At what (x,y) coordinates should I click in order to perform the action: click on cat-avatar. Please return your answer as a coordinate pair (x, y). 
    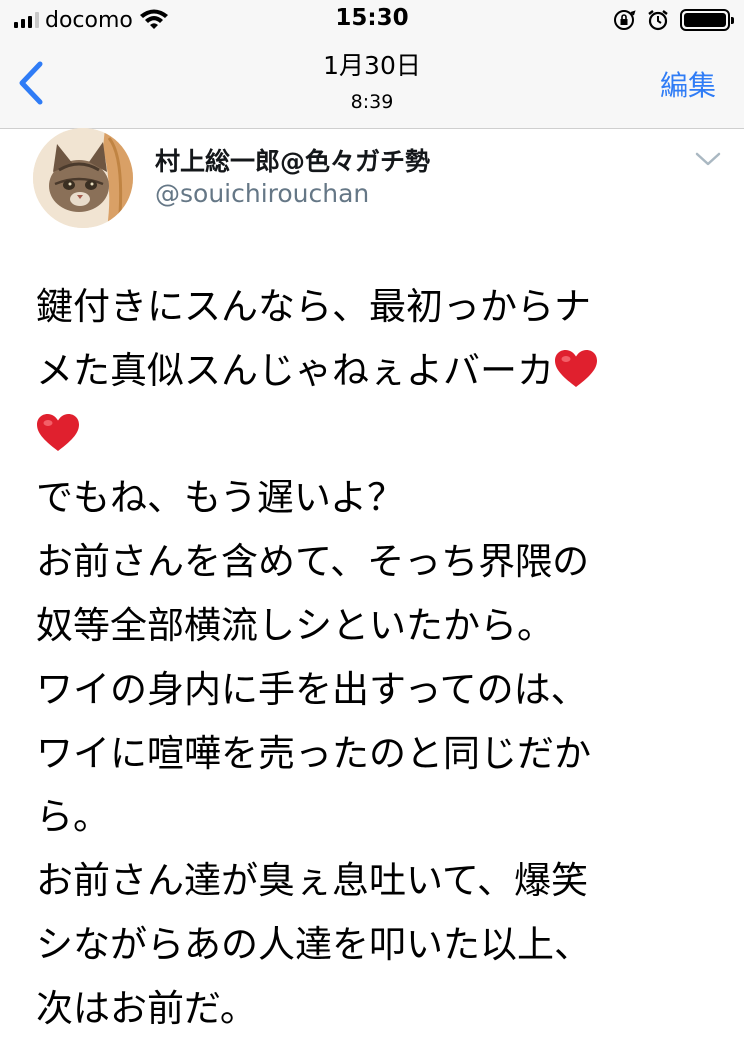
    Looking at the image, I should click on (83, 178).